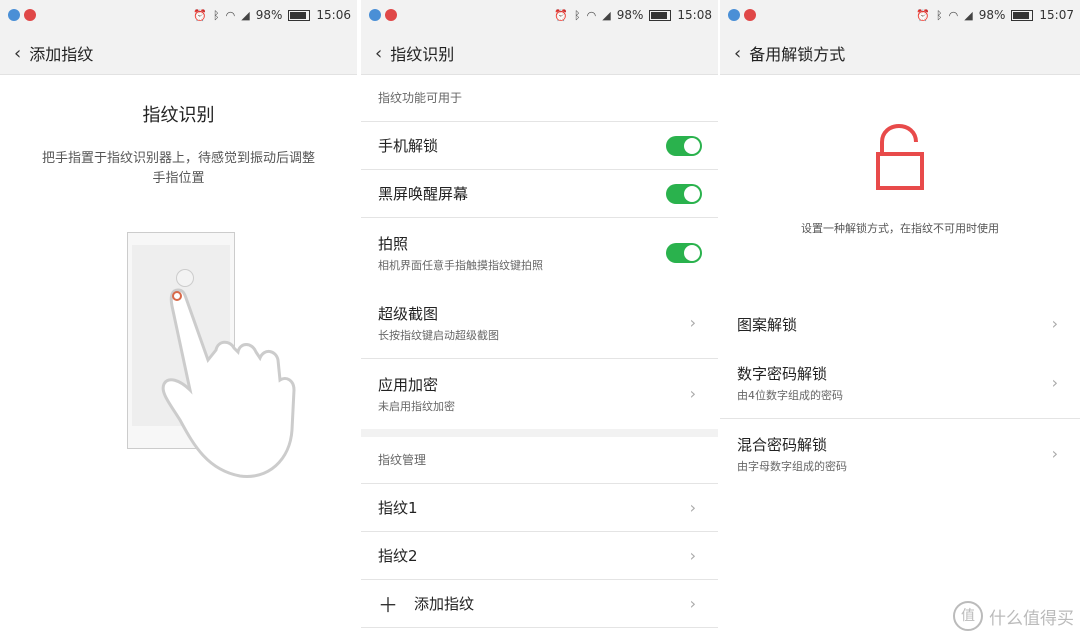  Describe the element at coordinates (539, 253) in the screenshot. I see `setting-photo: 拍照 相机界面任意手指触摸指纹键拍照` at that location.